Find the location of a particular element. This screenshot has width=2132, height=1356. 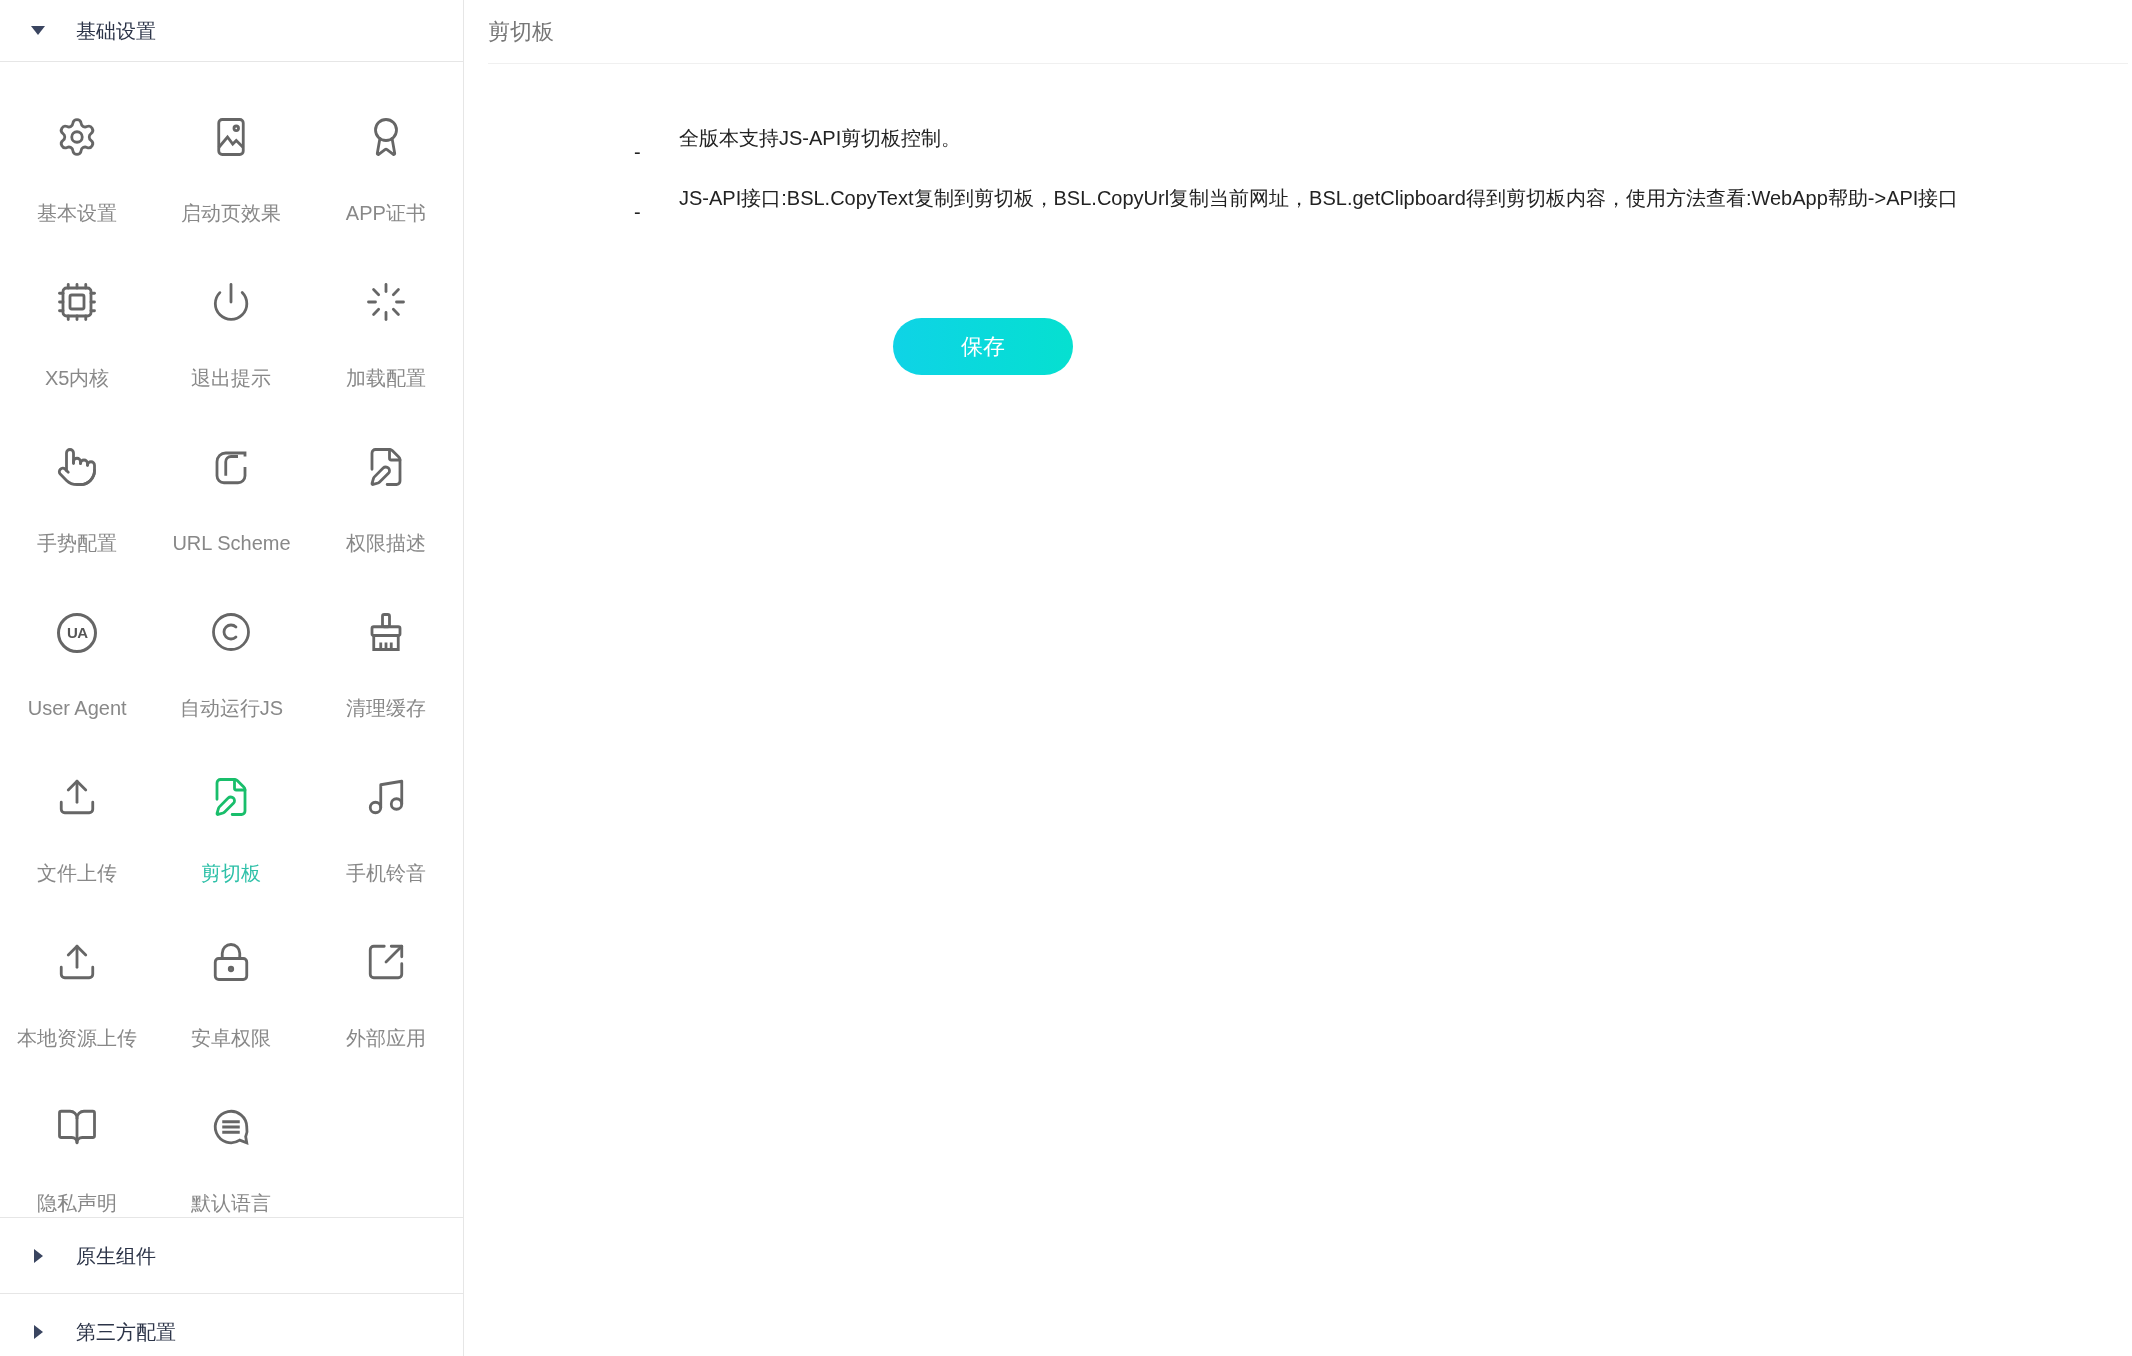

menu-item: 自动运行JS is located at coordinates (231, 639).